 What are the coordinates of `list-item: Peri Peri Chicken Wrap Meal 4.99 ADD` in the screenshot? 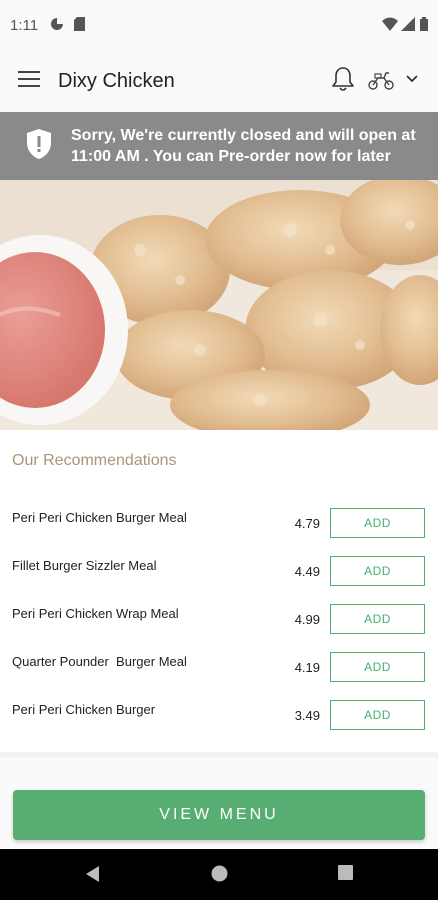 It's located at (219, 623).